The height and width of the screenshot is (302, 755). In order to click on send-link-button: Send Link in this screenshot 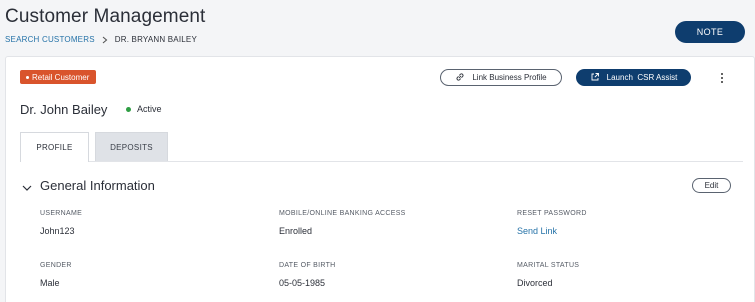, I will do `click(552, 231)`.